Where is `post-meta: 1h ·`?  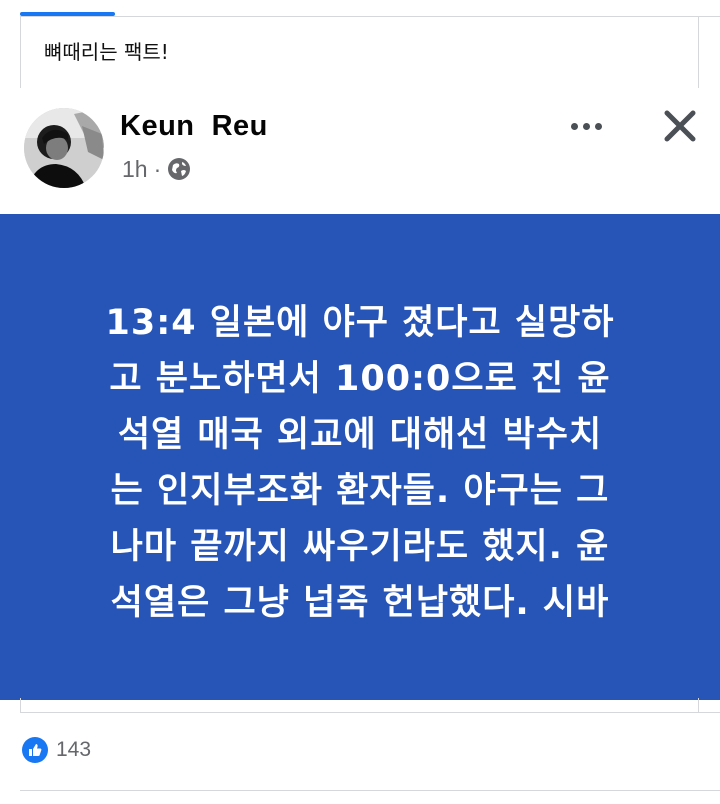 post-meta: 1h · is located at coordinates (156, 169).